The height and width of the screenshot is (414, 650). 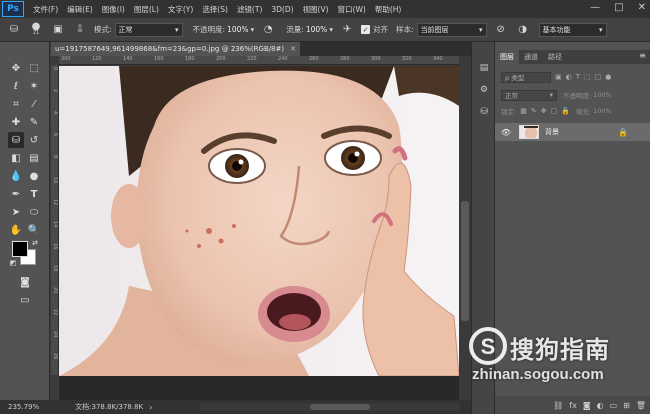 What do you see at coordinates (526, 77) in the screenshot?
I see `layer-filter-select: ρ 类型` at bounding box center [526, 77].